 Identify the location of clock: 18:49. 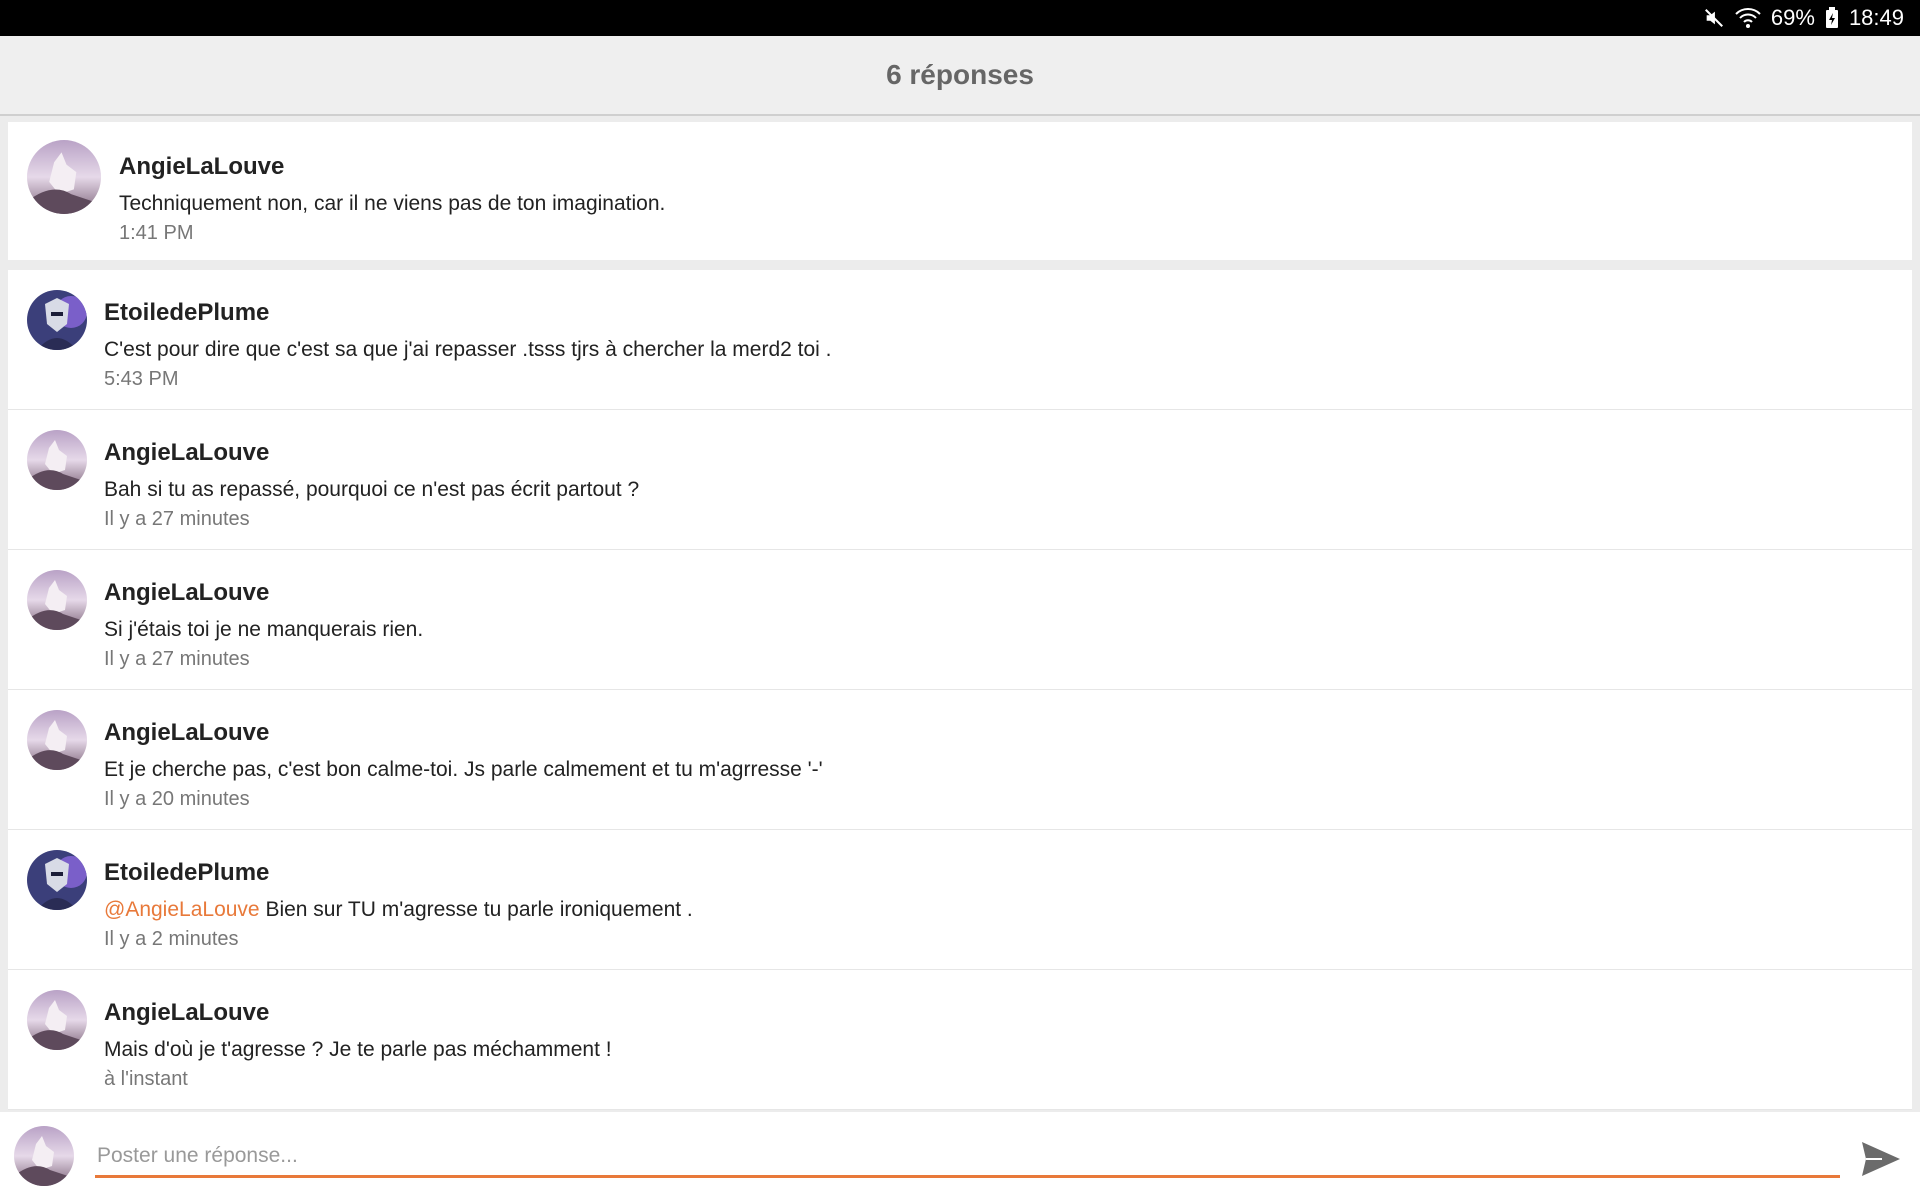
(1876, 17).